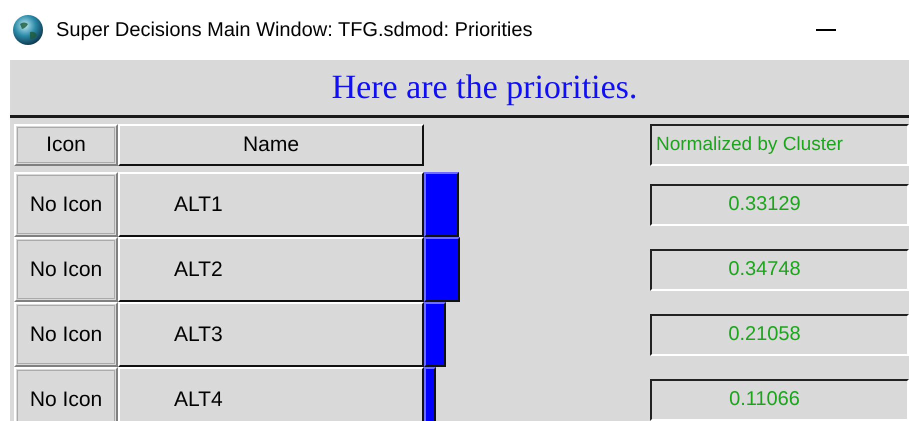  Describe the element at coordinates (28, 30) in the screenshot. I see `globe-icon` at that location.